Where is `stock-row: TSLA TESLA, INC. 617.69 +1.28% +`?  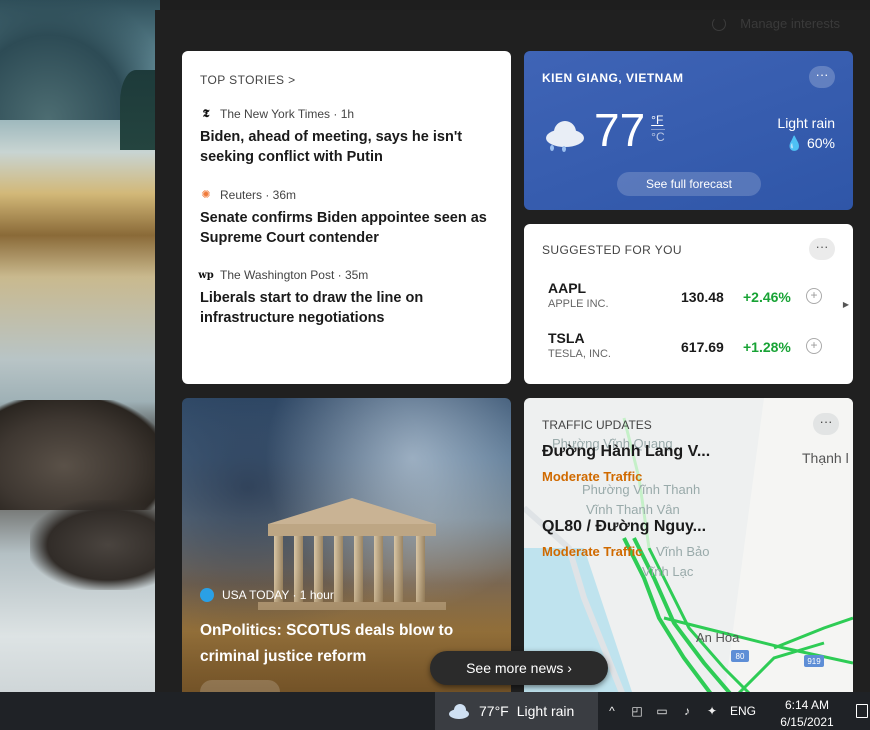
stock-row: TSLA TESLA, INC. 617.69 +1.28% + is located at coordinates (693, 348).